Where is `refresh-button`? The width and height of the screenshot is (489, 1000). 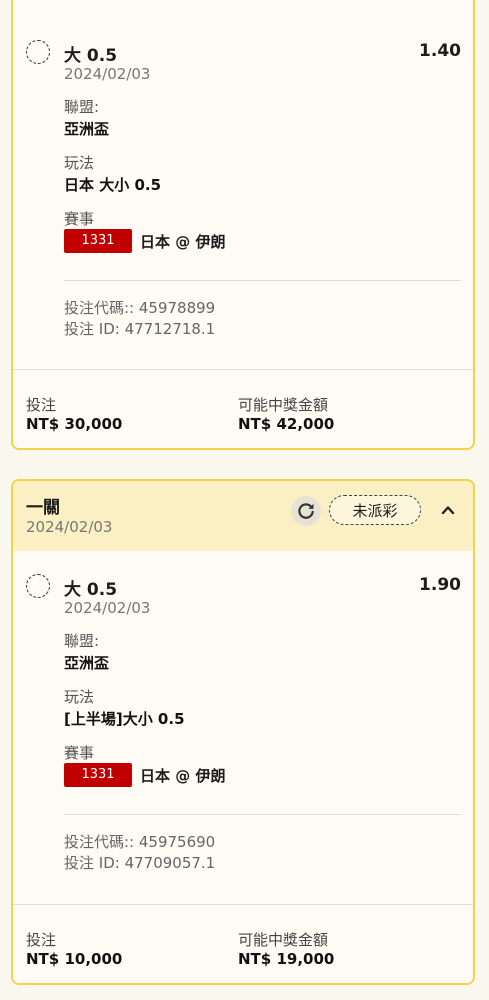
refresh-button is located at coordinates (306, 511).